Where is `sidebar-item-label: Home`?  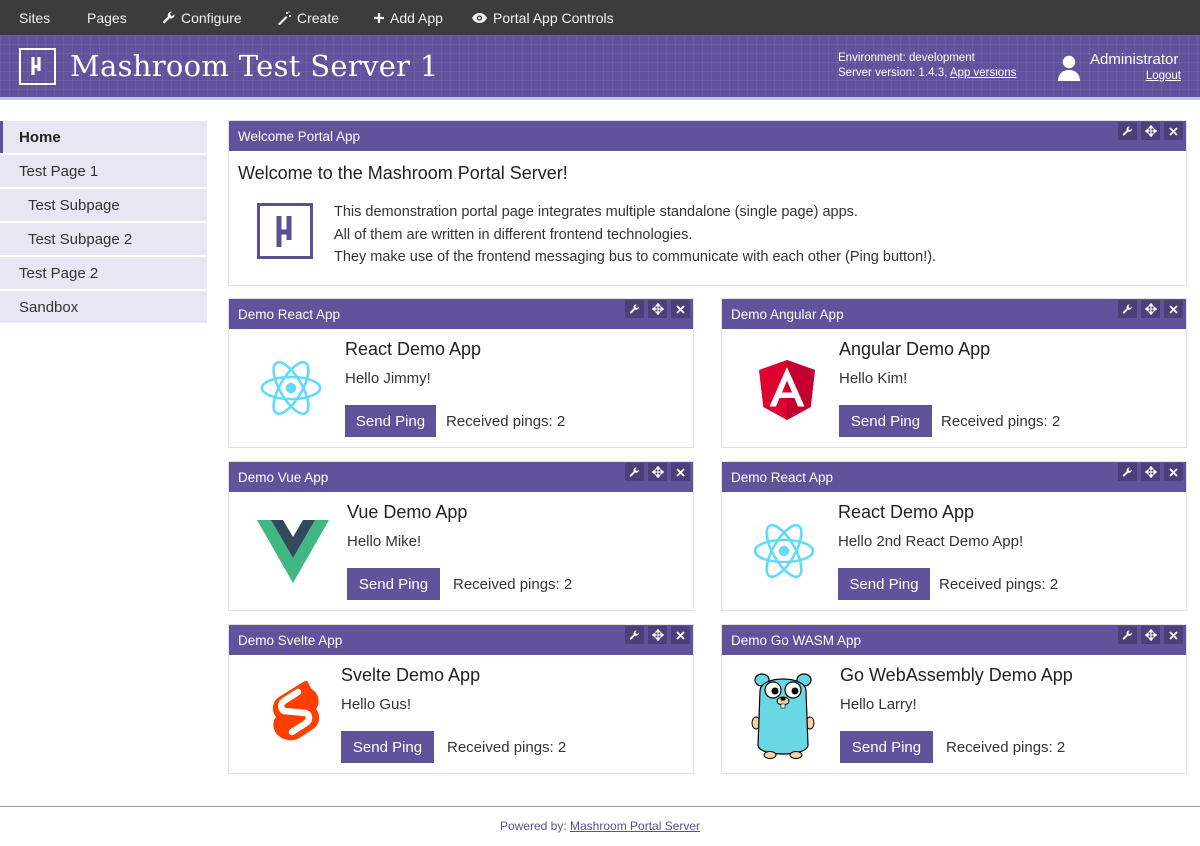 sidebar-item-label: Home is located at coordinates (40, 137).